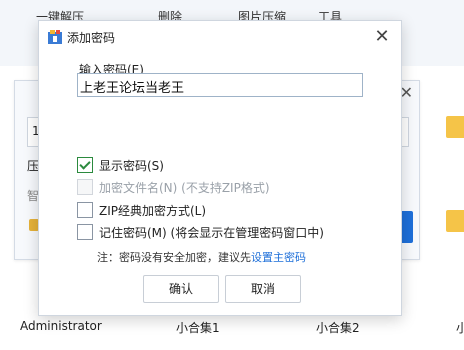 This screenshot has height=350, width=464. Describe the element at coordinates (382, 37) in the screenshot. I see `close-button: ✕` at that location.